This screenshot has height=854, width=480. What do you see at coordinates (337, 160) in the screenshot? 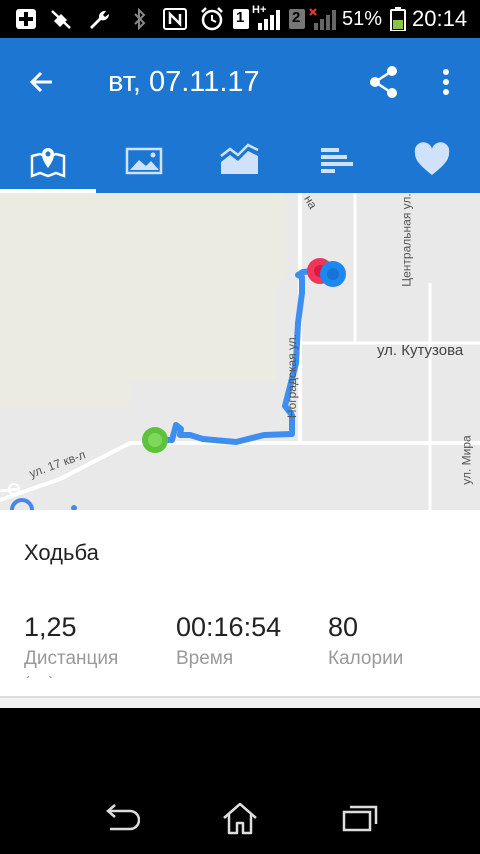
I see `bars-icon` at bounding box center [337, 160].